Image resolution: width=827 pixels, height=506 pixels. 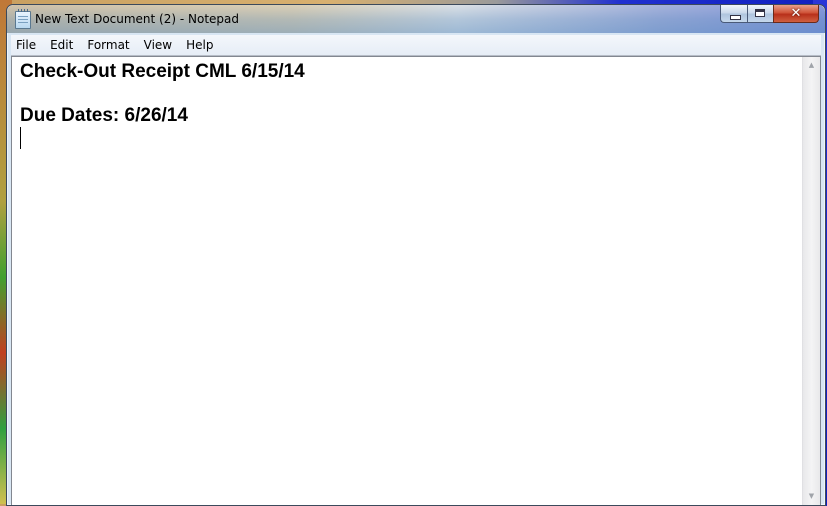 I want to click on menu-file: File, so click(x=27, y=45).